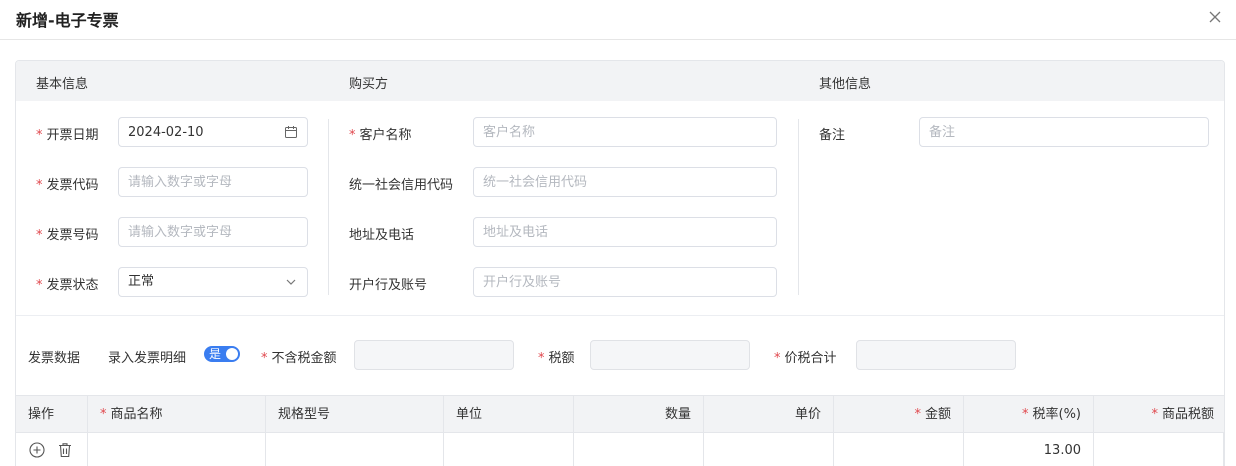  I want to click on section-header-bar: 基本信息 购买方 其他信息, so click(620, 81).